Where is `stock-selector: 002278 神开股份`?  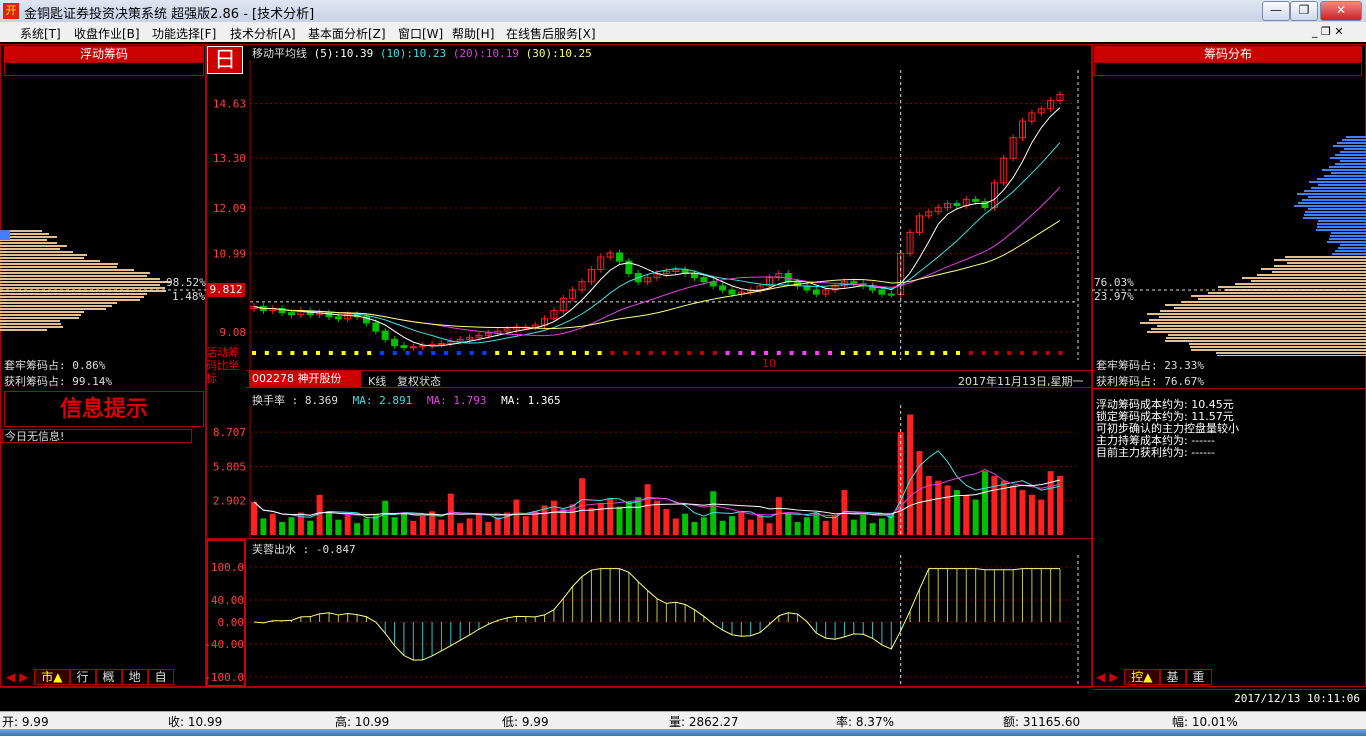 stock-selector: 002278 神开股份 is located at coordinates (305, 379).